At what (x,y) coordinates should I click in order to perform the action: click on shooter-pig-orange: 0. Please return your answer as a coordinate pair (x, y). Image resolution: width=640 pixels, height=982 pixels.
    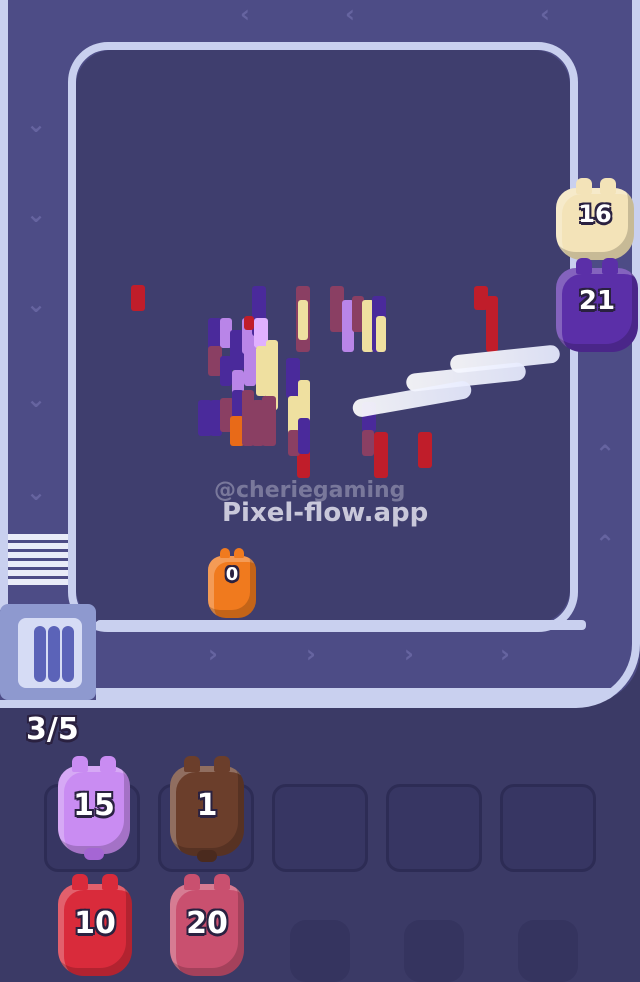
    Looking at the image, I should click on (232, 583).